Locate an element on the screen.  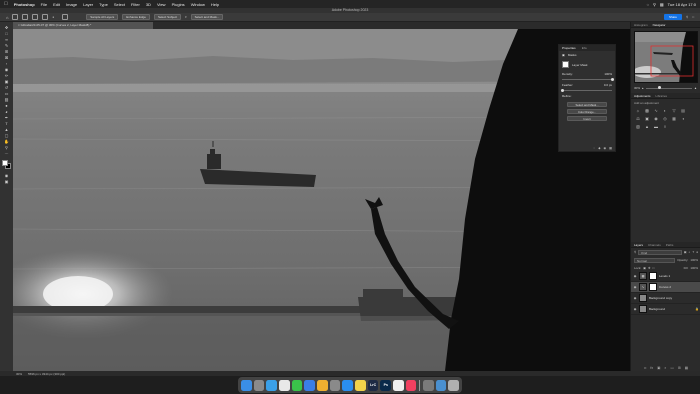
navigator-zoom-slider is located at coordinates (669, 87).